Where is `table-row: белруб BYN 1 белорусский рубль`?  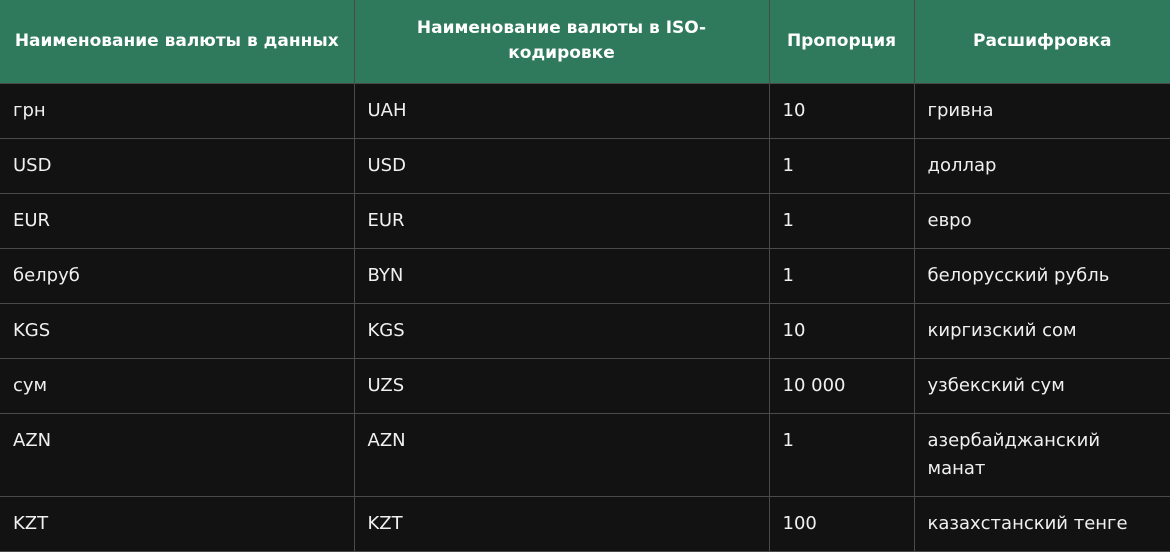
table-row: белруб BYN 1 белорусский рубль is located at coordinates (585, 276).